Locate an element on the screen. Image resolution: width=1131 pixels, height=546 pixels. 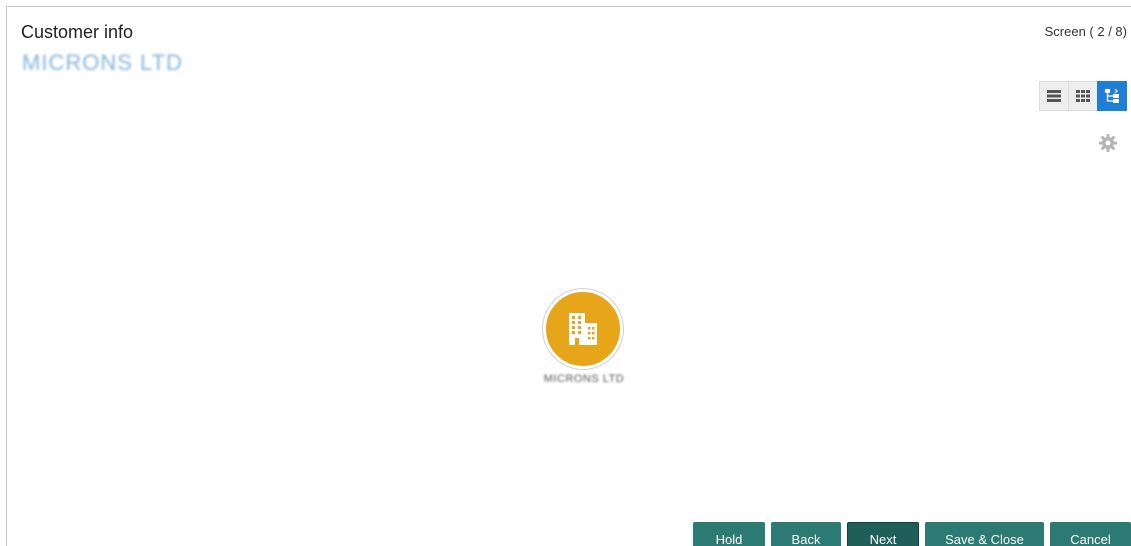
grid-view-button is located at coordinates (1083, 96).